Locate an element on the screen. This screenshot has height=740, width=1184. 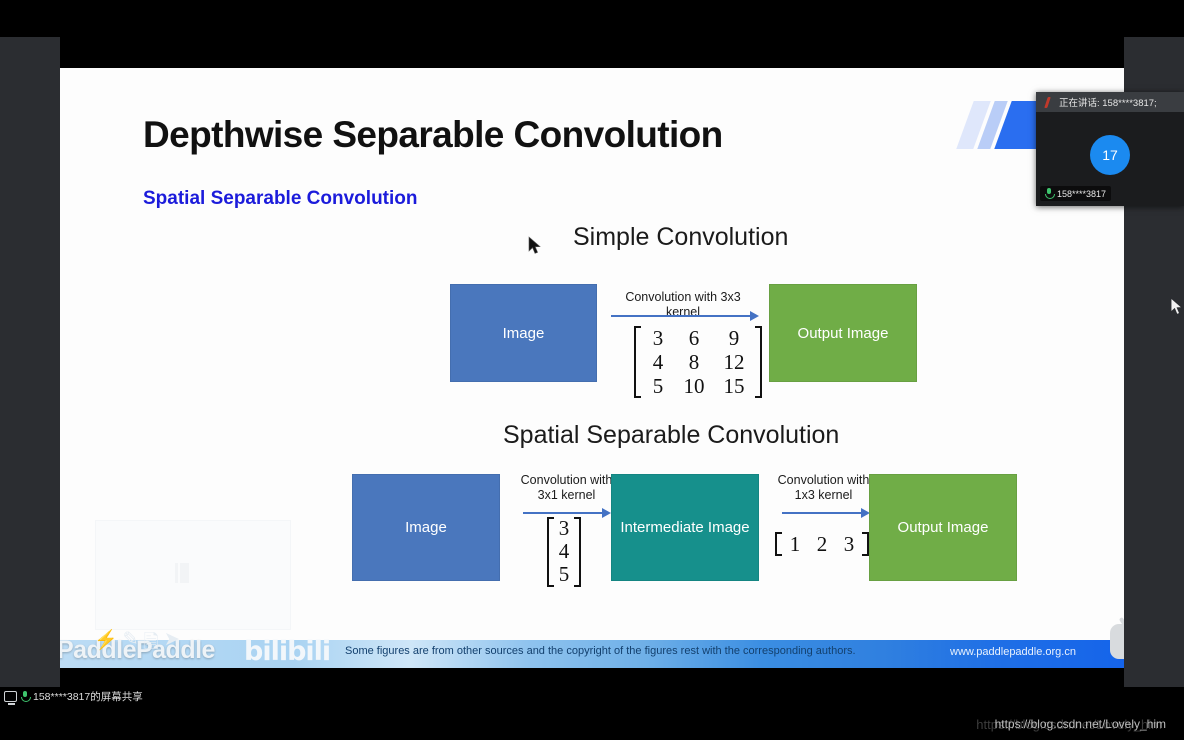
video-panel-header: 正在讲话: 158****3817; is located at coordinates (1110, 102).